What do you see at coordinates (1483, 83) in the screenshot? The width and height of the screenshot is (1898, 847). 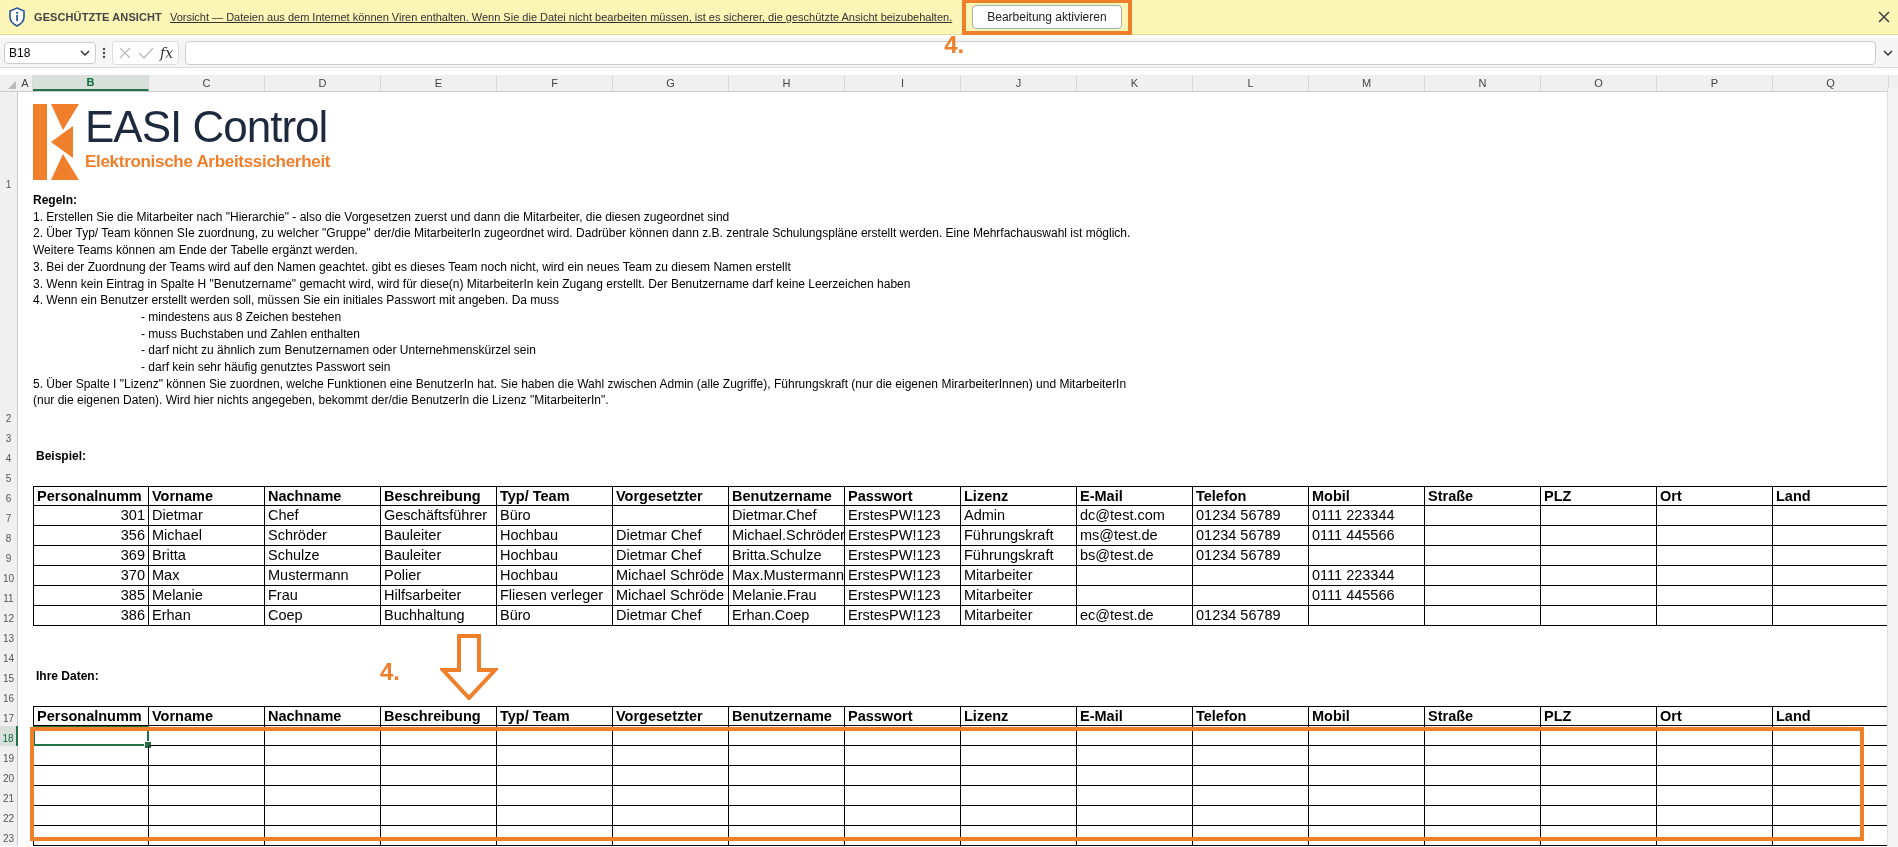 I see `column-header: N` at bounding box center [1483, 83].